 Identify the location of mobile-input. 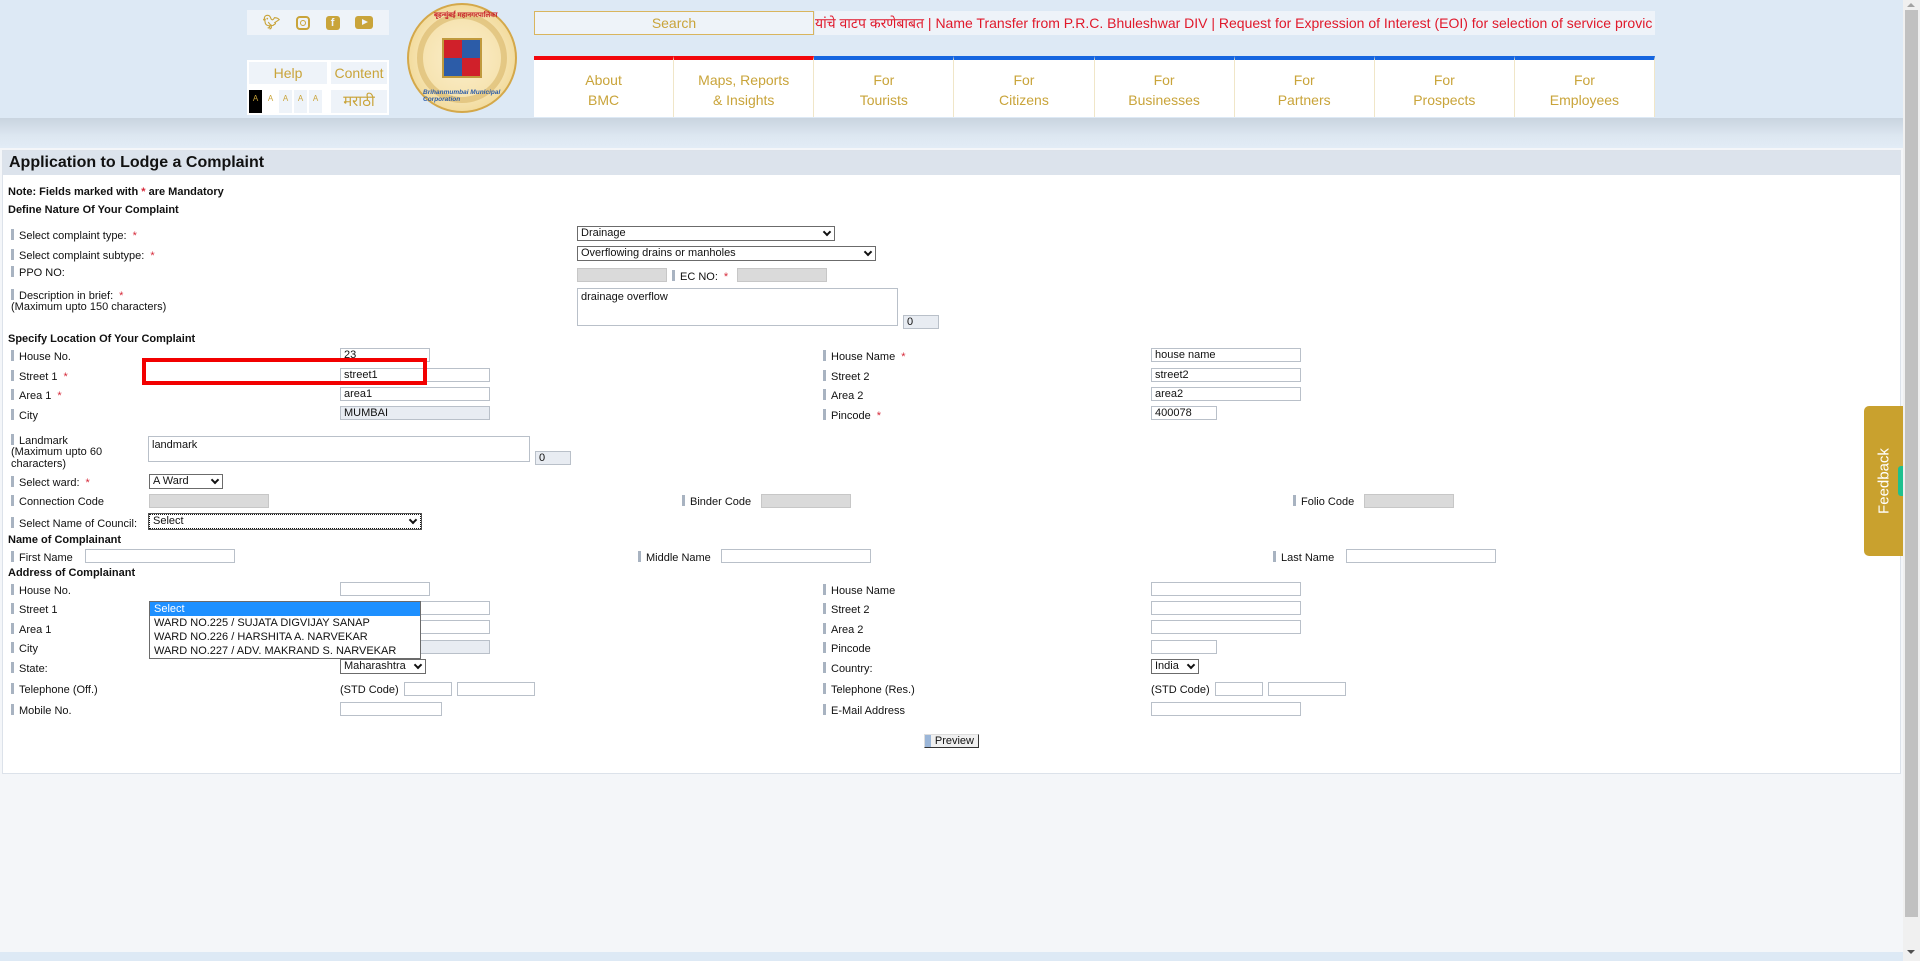
(391, 709).